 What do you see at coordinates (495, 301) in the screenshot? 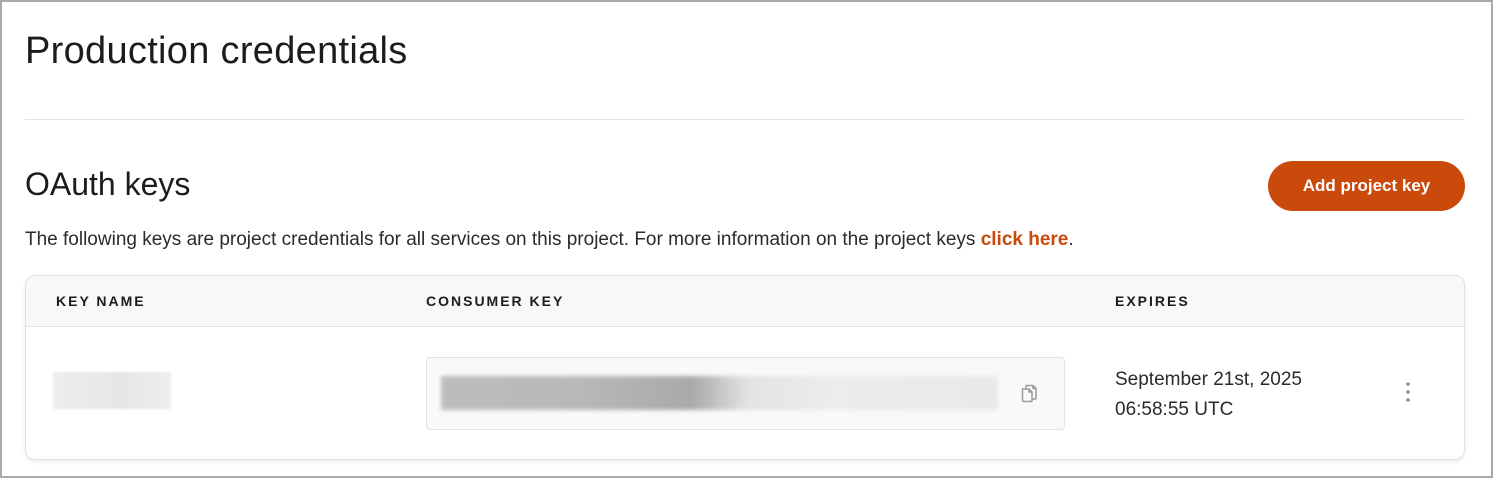
I see `column-header-consumer-key: CONSUMER KEY` at bounding box center [495, 301].